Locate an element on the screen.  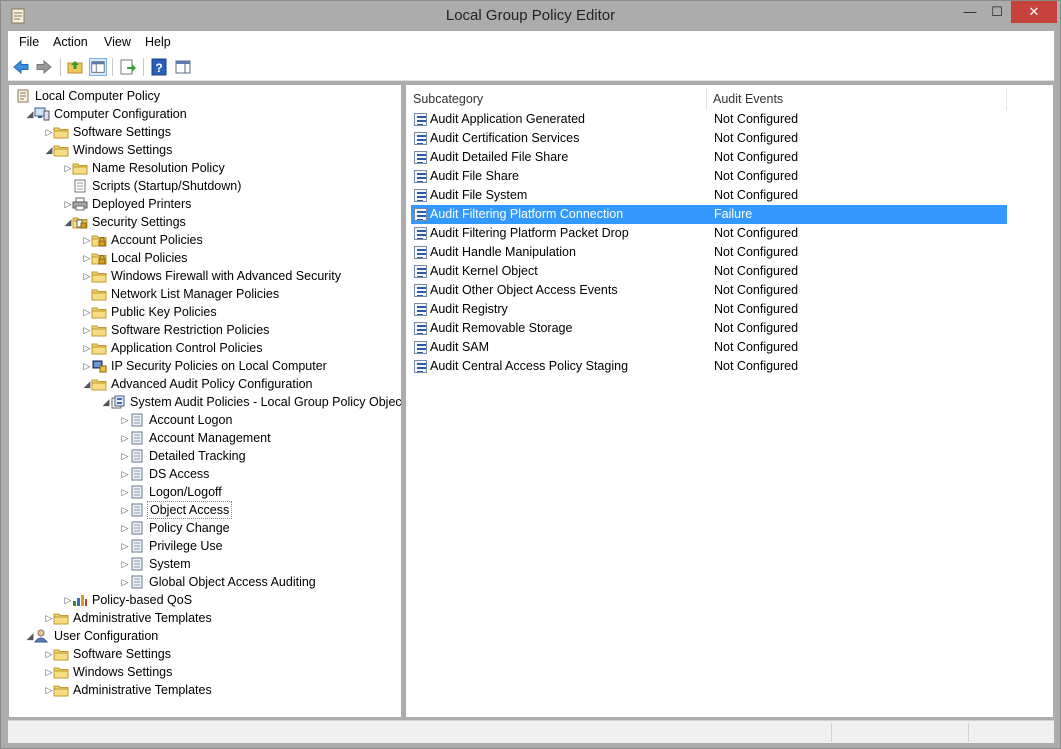
tree-item: Local Computer Policy is located at coordinates (204, 96).